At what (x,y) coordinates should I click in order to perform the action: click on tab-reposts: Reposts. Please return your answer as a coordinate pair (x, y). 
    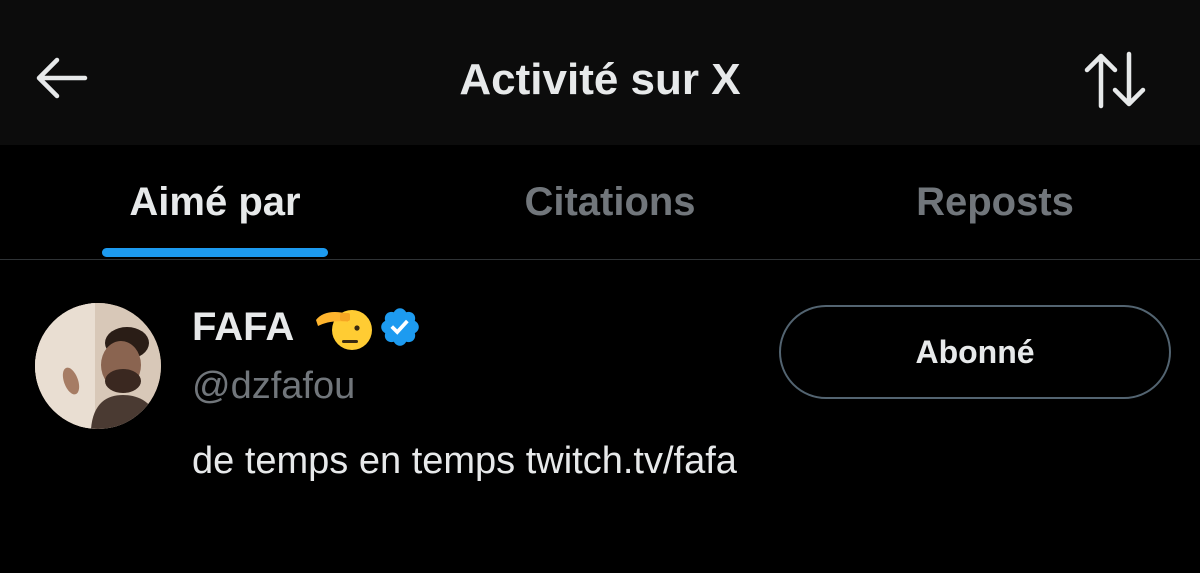
    Looking at the image, I should click on (995, 202).